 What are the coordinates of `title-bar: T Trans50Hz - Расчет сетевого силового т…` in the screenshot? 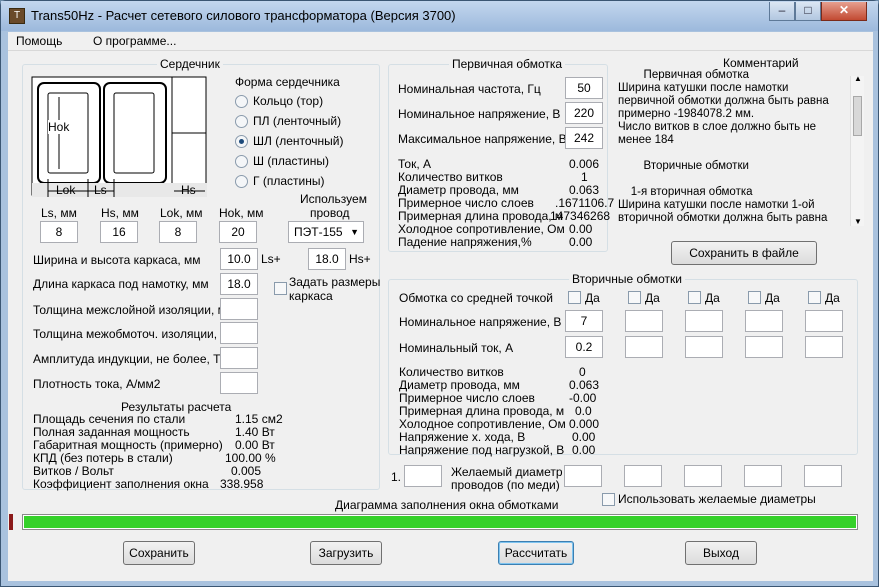 It's located at (439, 16).